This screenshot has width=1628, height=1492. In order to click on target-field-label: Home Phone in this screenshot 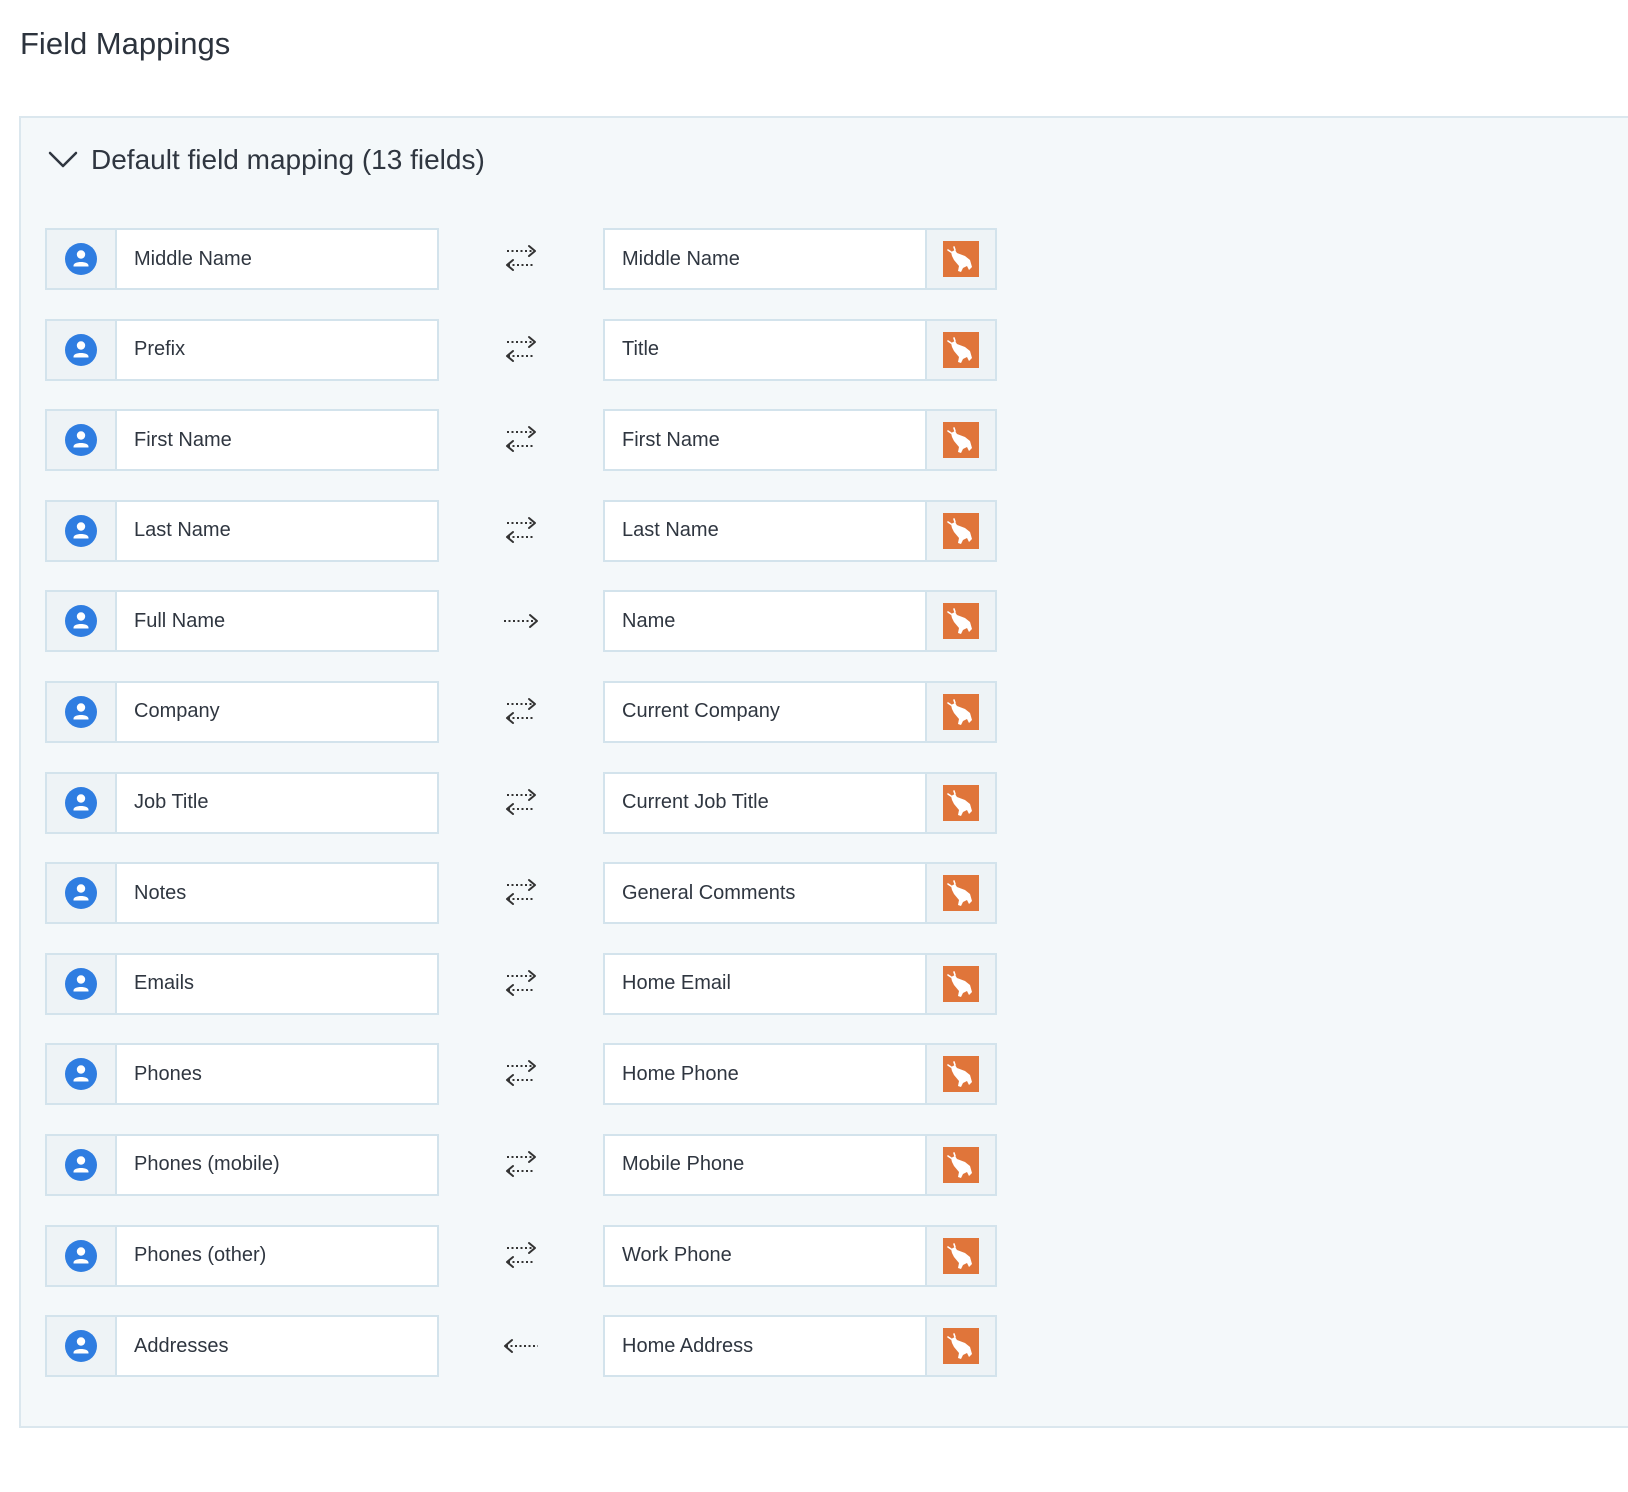, I will do `click(680, 1073)`.